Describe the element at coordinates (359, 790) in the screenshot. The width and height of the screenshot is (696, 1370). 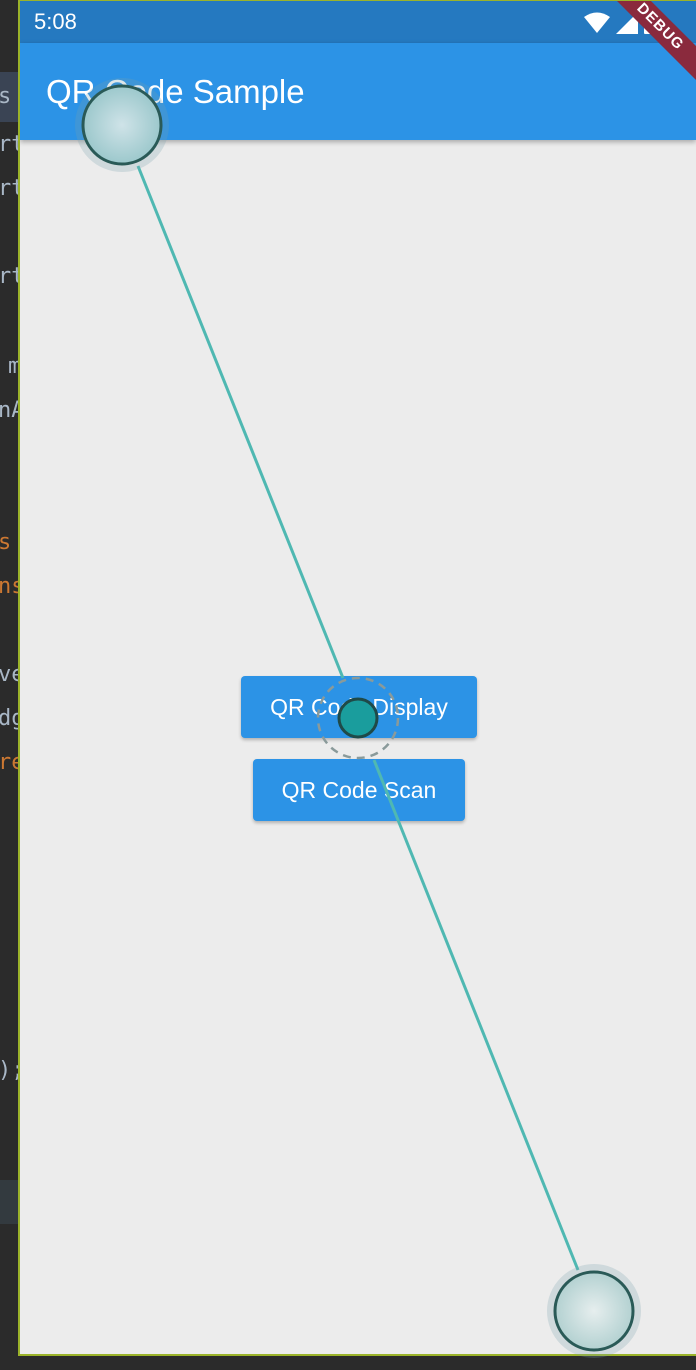
I see `qr-code-scan-button: QR Code Scan` at that location.